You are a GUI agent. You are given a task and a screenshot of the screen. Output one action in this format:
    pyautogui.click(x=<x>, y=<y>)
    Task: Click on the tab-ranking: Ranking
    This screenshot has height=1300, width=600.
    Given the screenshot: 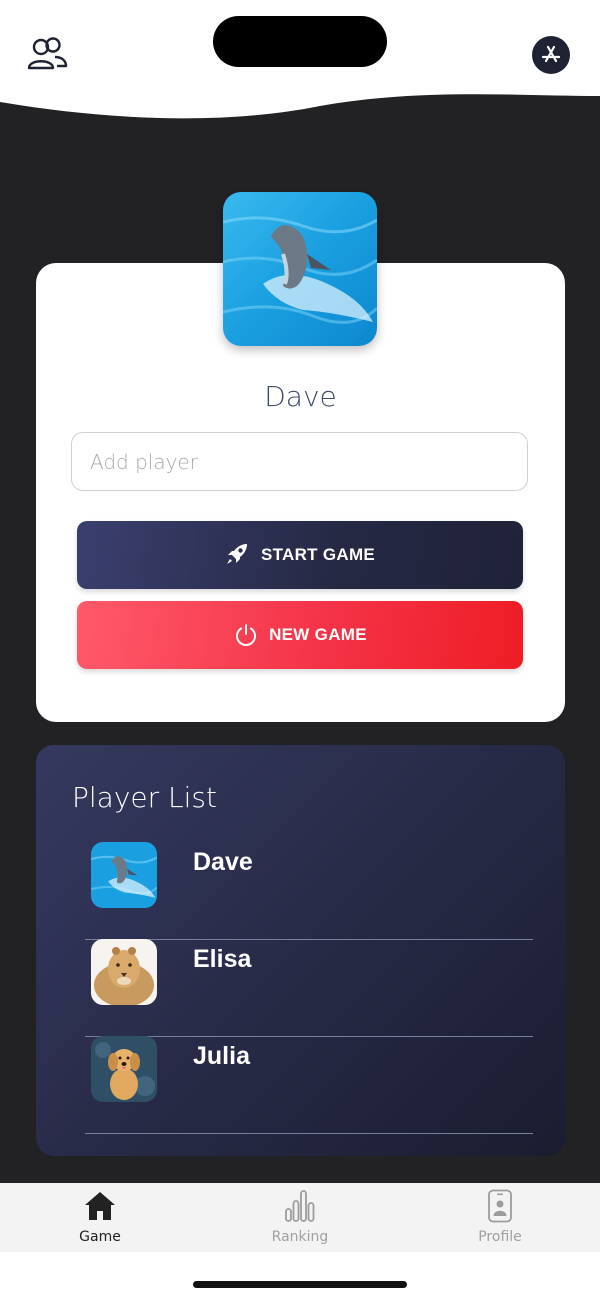 What is the action you would take?
    pyautogui.click(x=300, y=1217)
    